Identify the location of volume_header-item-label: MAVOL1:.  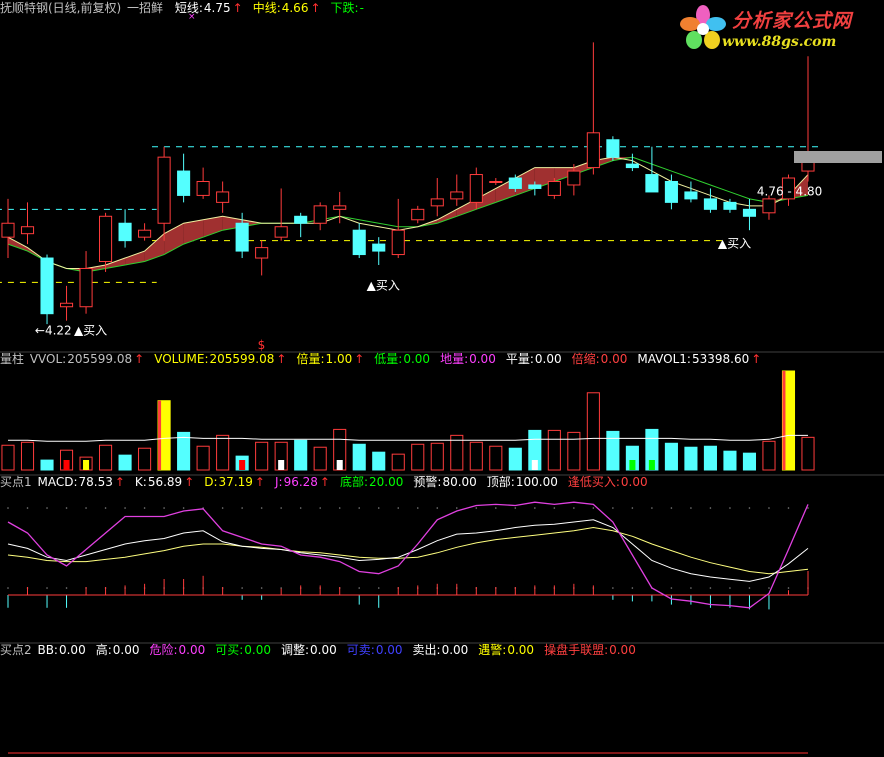
(664, 359).